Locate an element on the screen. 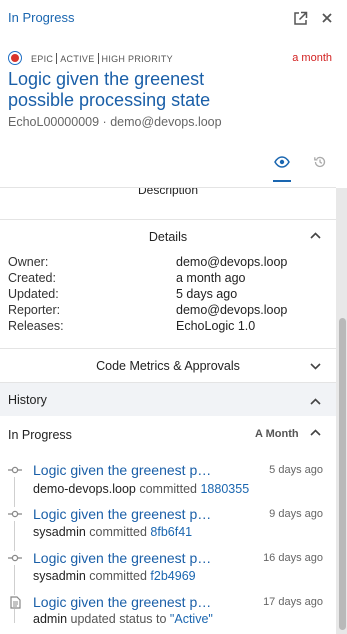 Image resolution: width=347 pixels, height=634 pixels. detail-key-reporter: Reporter: is located at coordinates (34, 310).